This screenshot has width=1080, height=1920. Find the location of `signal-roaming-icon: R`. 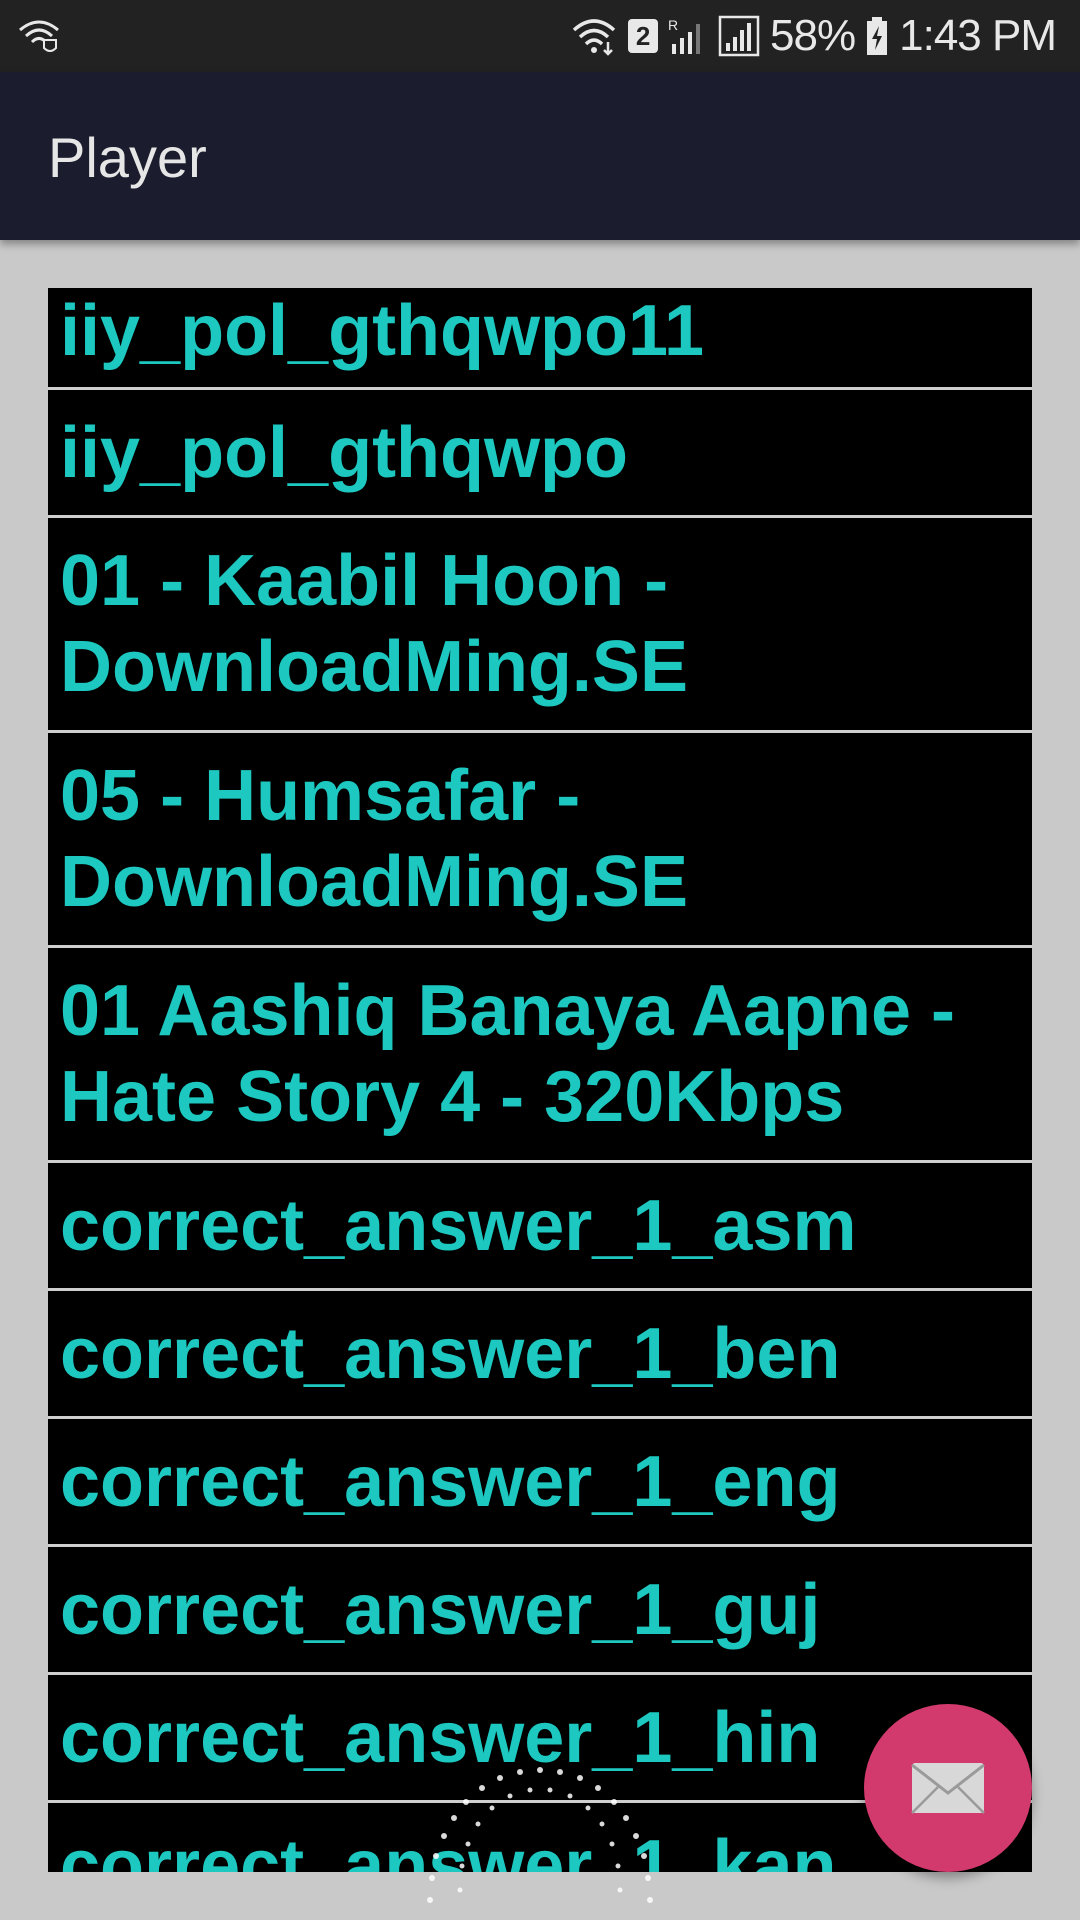

signal-roaming-icon: R is located at coordinates (684, 35).